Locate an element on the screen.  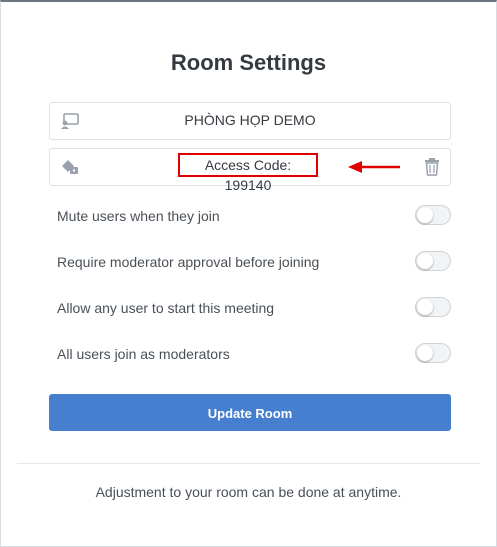
access-code-field: Access Code: 199140 is located at coordinates (250, 170).